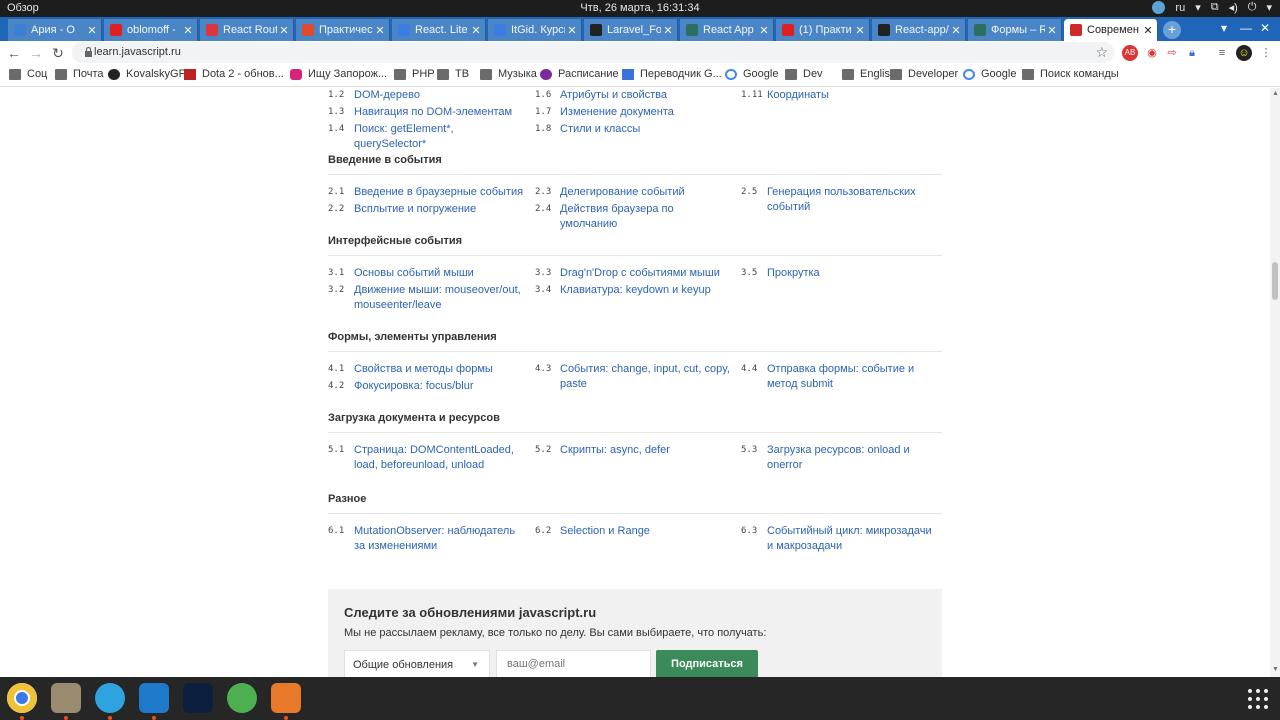  What do you see at coordinates (593, 52) in the screenshot?
I see `address-bar: learn.javascript.ru ☆` at bounding box center [593, 52].